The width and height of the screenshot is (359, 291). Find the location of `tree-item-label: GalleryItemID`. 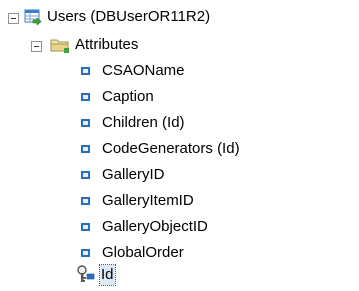

tree-item-label: GalleryItemID is located at coordinates (148, 201).